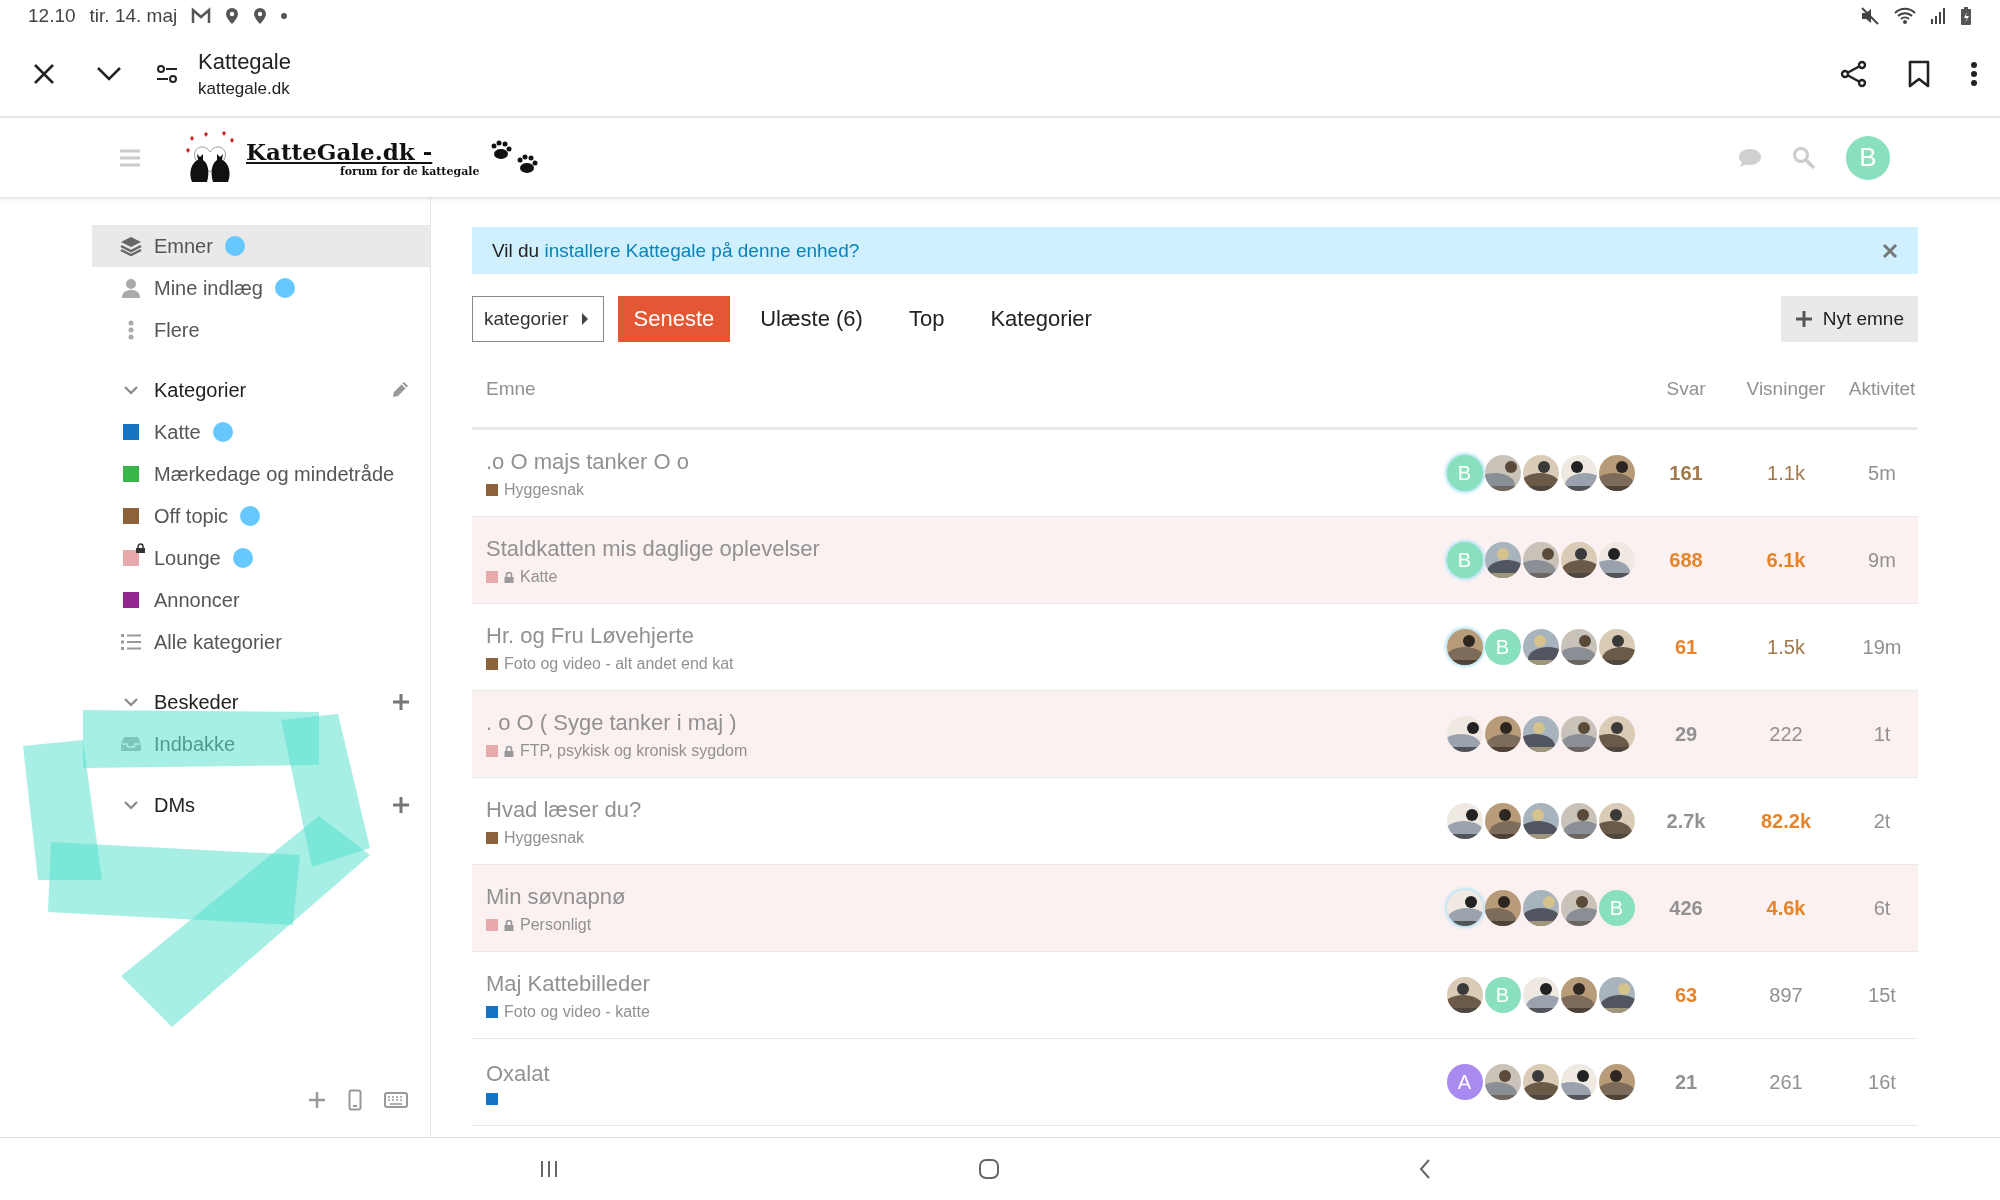  I want to click on status-time: 12.10, so click(52, 16).